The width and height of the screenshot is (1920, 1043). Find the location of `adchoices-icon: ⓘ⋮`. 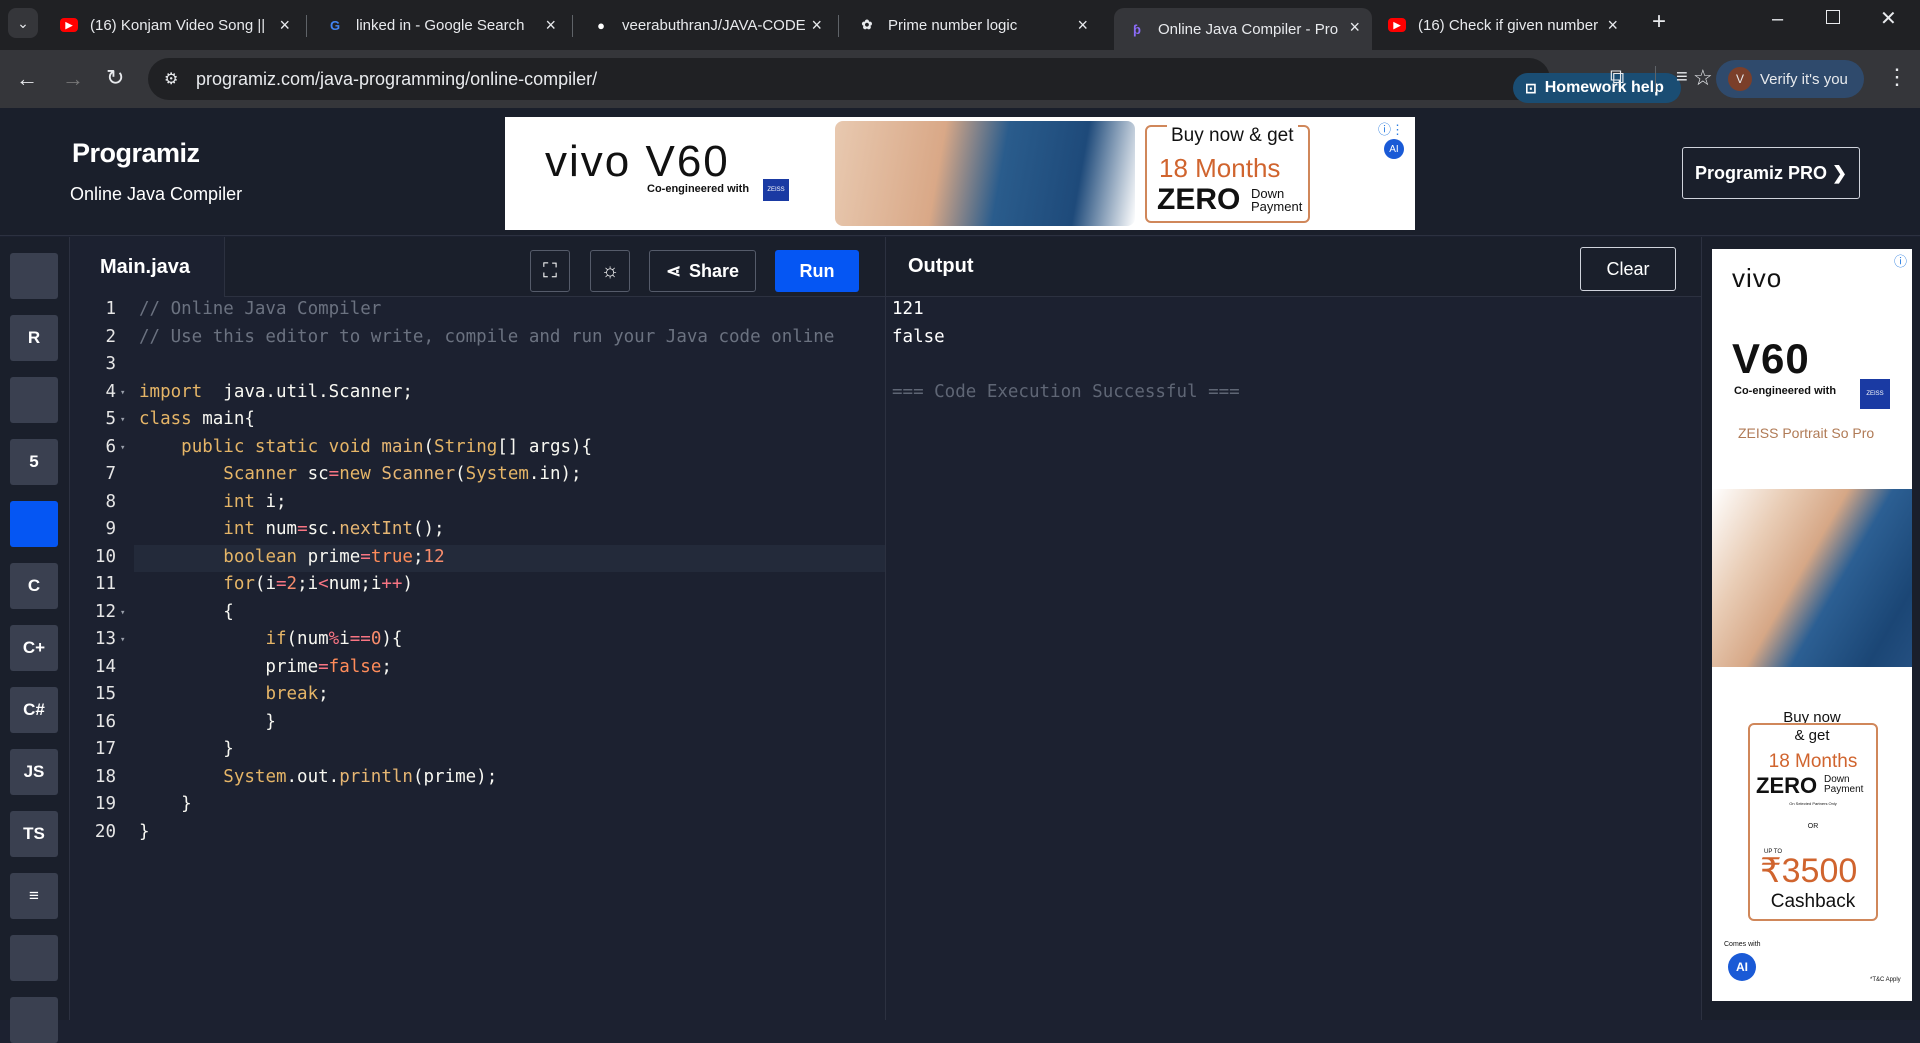

adchoices-icon: ⓘ⋮ is located at coordinates (1391, 128).